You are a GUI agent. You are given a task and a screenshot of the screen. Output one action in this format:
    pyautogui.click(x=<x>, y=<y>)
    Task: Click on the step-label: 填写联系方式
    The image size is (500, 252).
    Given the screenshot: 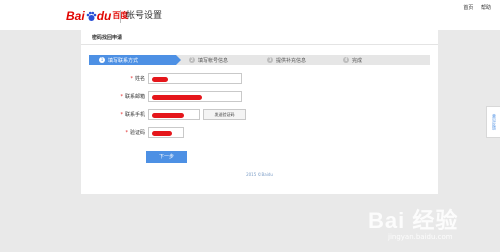 What is the action you would take?
    pyautogui.click(x=123, y=60)
    